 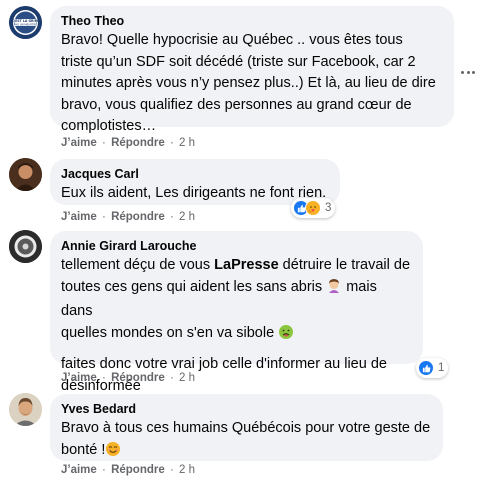 What do you see at coordinates (328, 208) in the screenshot?
I see `reaction-count: 3` at bounding box center [328, 208].